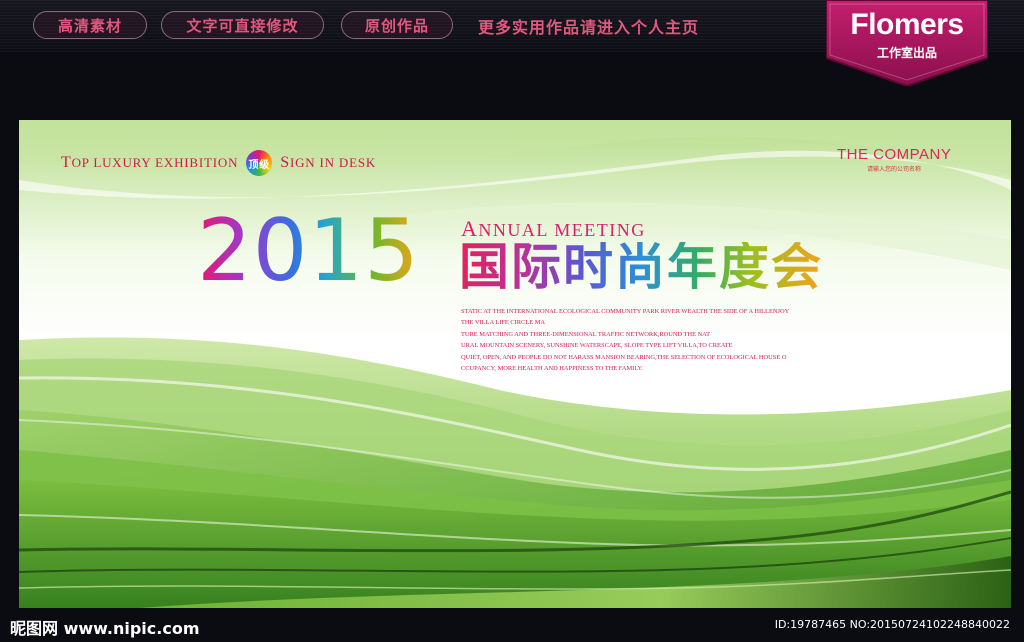  I want to click on top-grade-badge: 顶级, so click(259, 163).